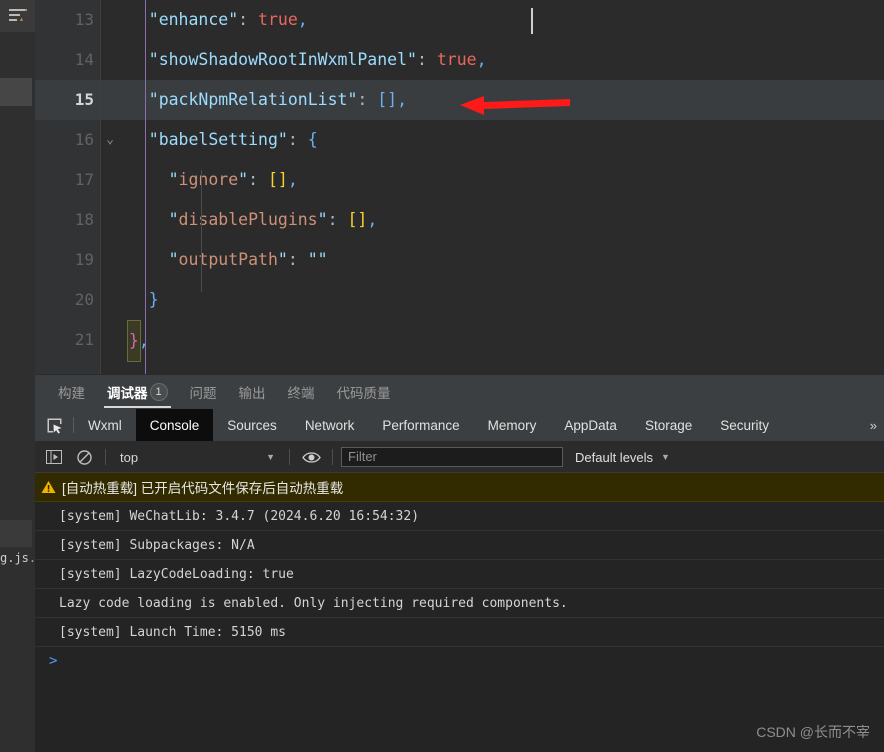 The height and width of the screenshot is (752, 884). I want to click on line-number: 14, so click(67, 60).